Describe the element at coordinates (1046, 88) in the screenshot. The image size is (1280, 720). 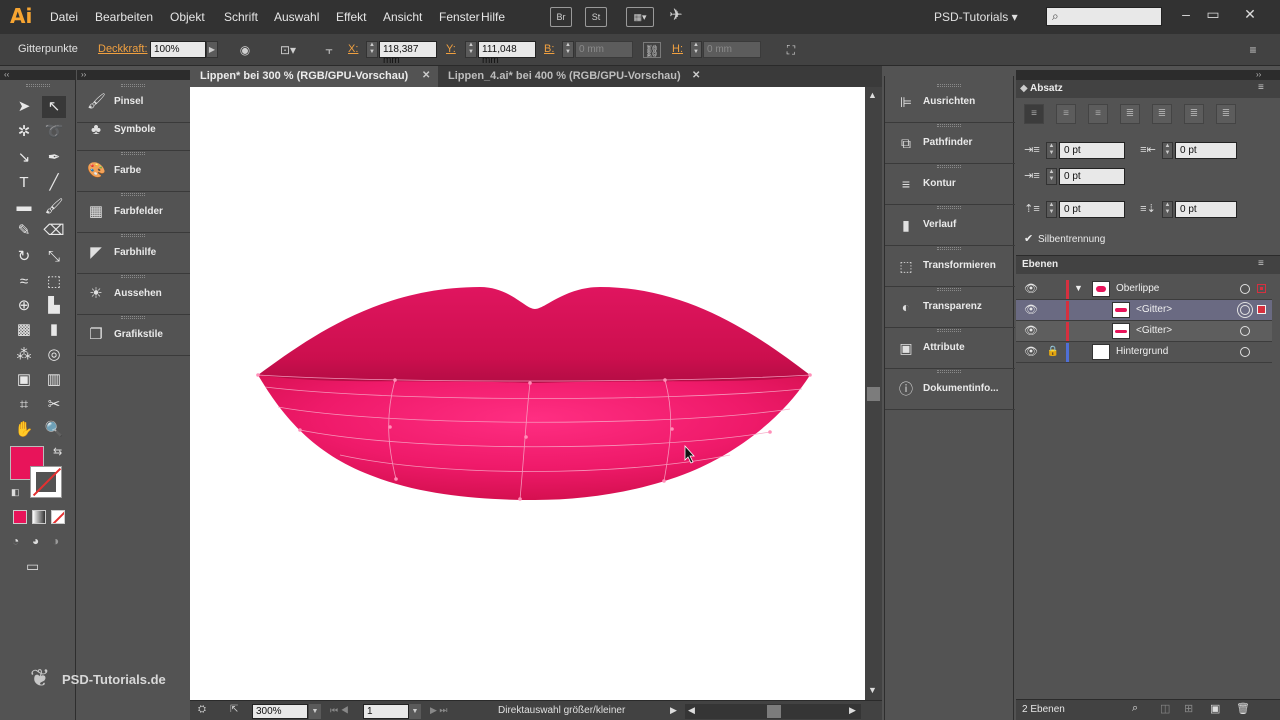
I see `tab-absatz: Absatz` at that location.